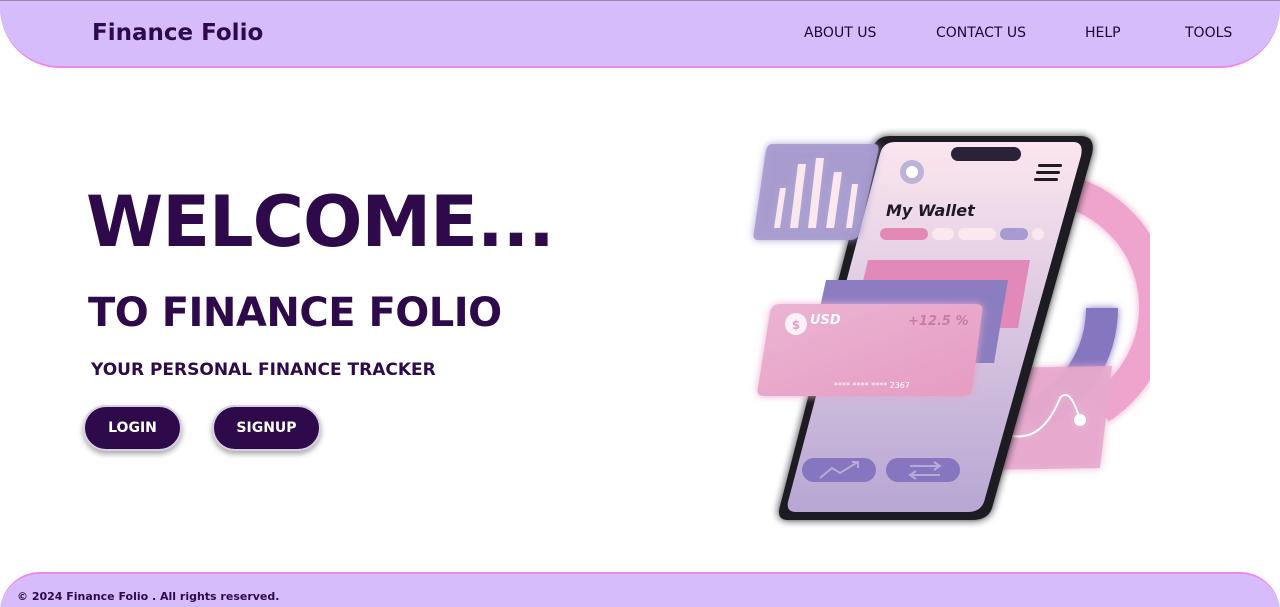  I want to click on card-number: **** **** **** 2367, so click(872, 385).